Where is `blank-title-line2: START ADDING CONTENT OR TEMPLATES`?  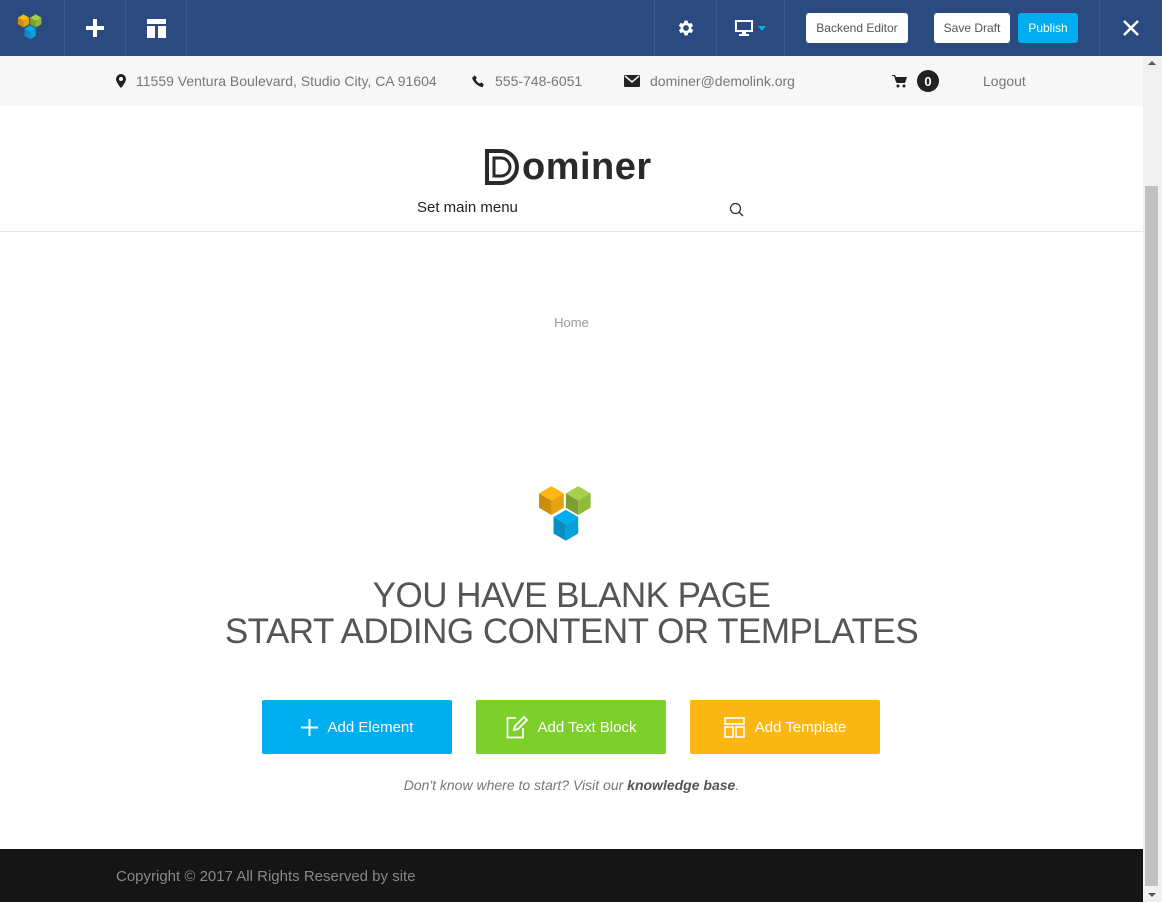
blank-title-line2: START ADDING CONTENT OR TEMPLATES is located at coordinates (571, 631).